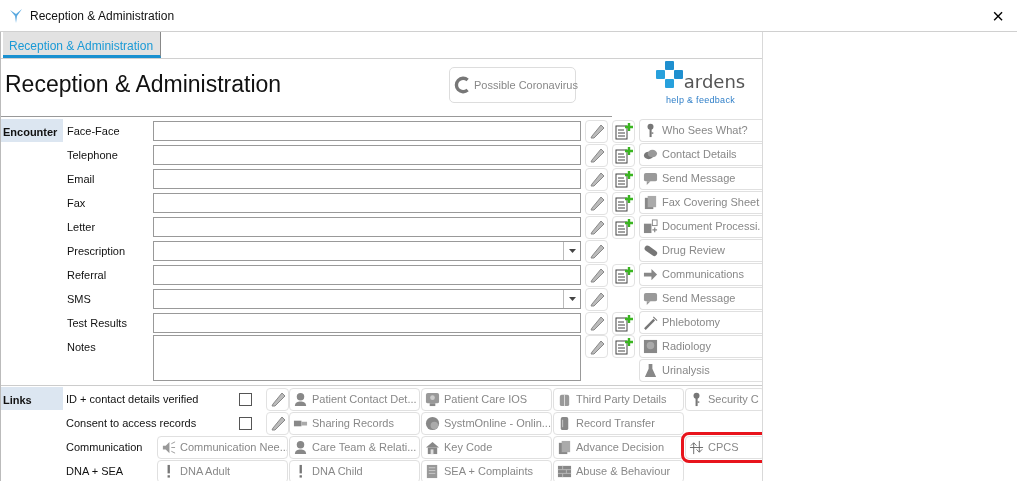  What do you see at coordinates (131, 423) in the screenshot?
I see `field-label: Consent to access records` at bounding box center [131, 423].